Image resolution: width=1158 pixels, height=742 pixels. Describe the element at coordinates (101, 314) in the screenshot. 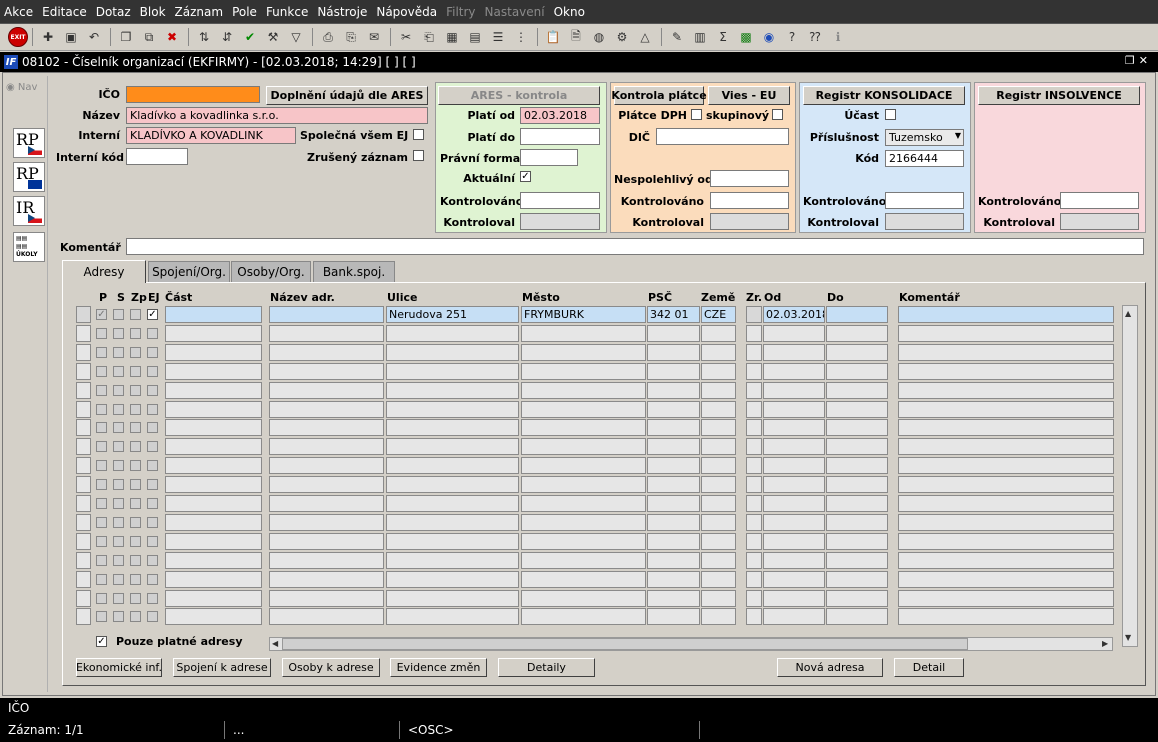

I see `p-checkbox: ✓` at that location.